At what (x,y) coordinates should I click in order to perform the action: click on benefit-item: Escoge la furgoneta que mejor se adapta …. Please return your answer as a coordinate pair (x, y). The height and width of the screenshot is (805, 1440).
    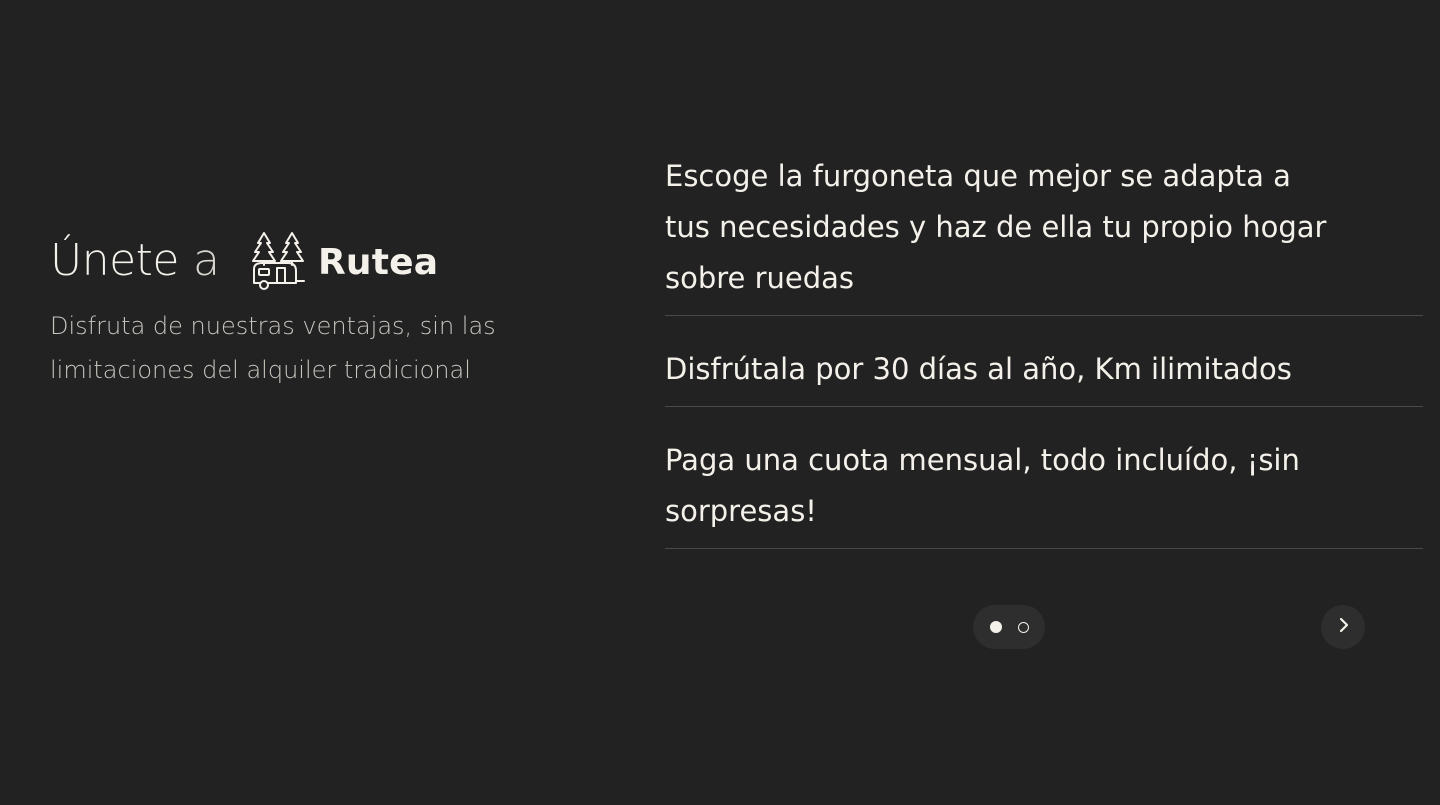
    Looking at the image, I should click on (1044, 233).